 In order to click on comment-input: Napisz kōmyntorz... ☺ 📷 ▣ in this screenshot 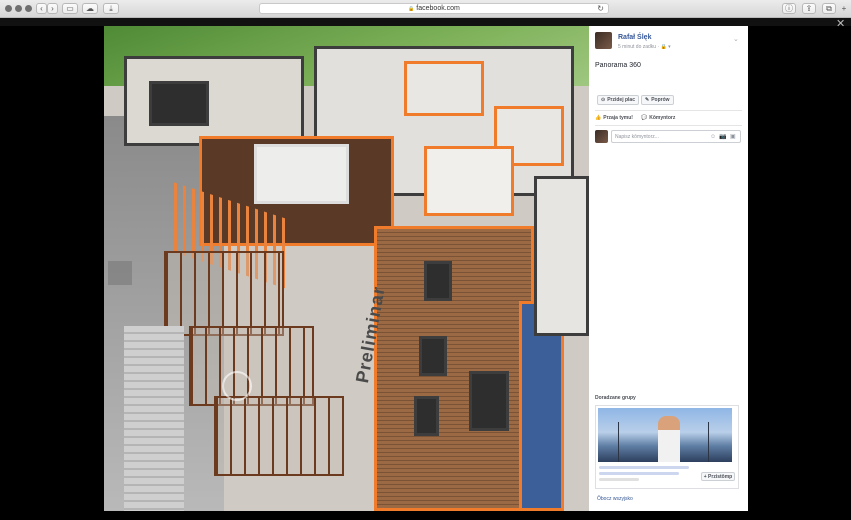, I will do `click(676, 136)`.